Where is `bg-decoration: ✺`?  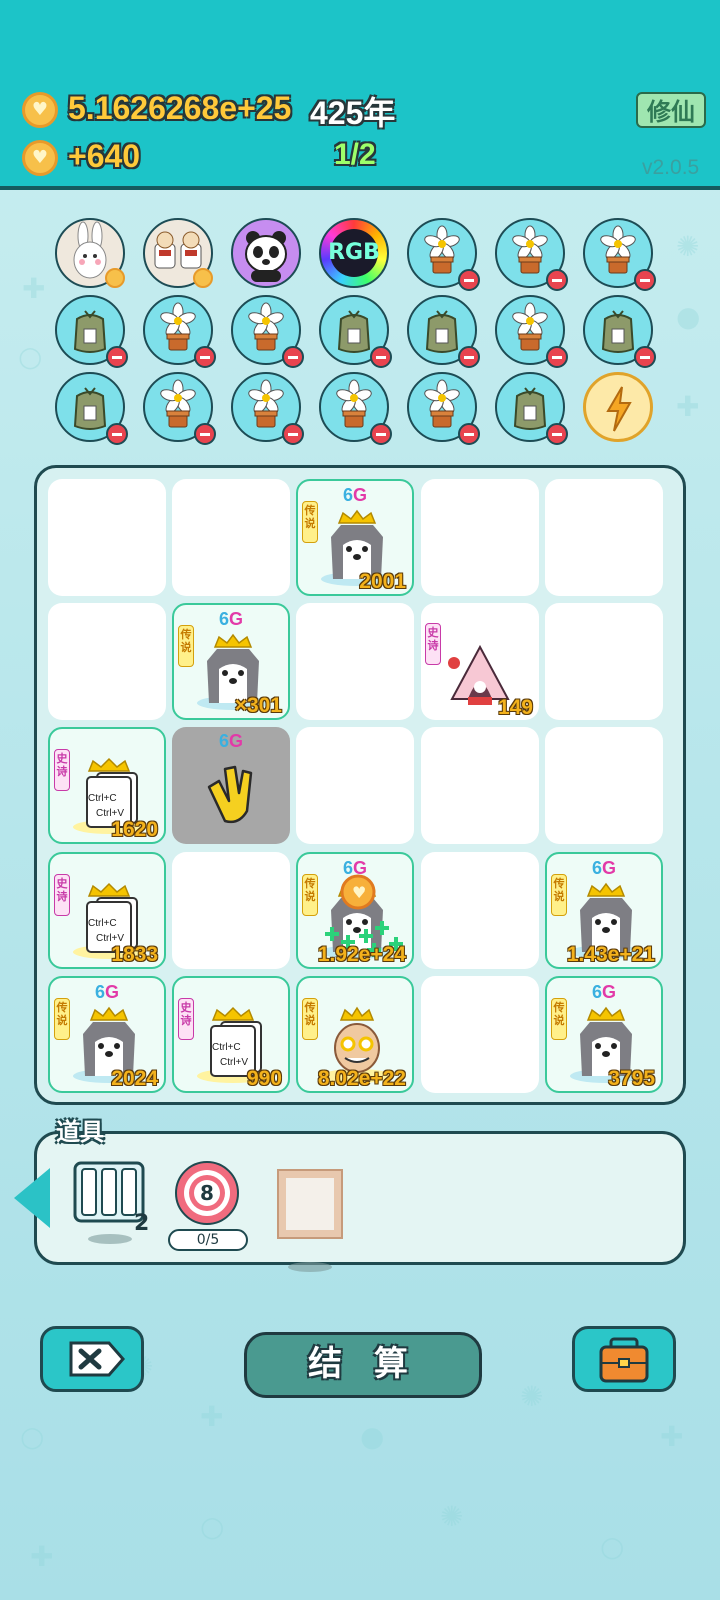 bg-decoration: ✺ is located at coordinates (452, 1516).